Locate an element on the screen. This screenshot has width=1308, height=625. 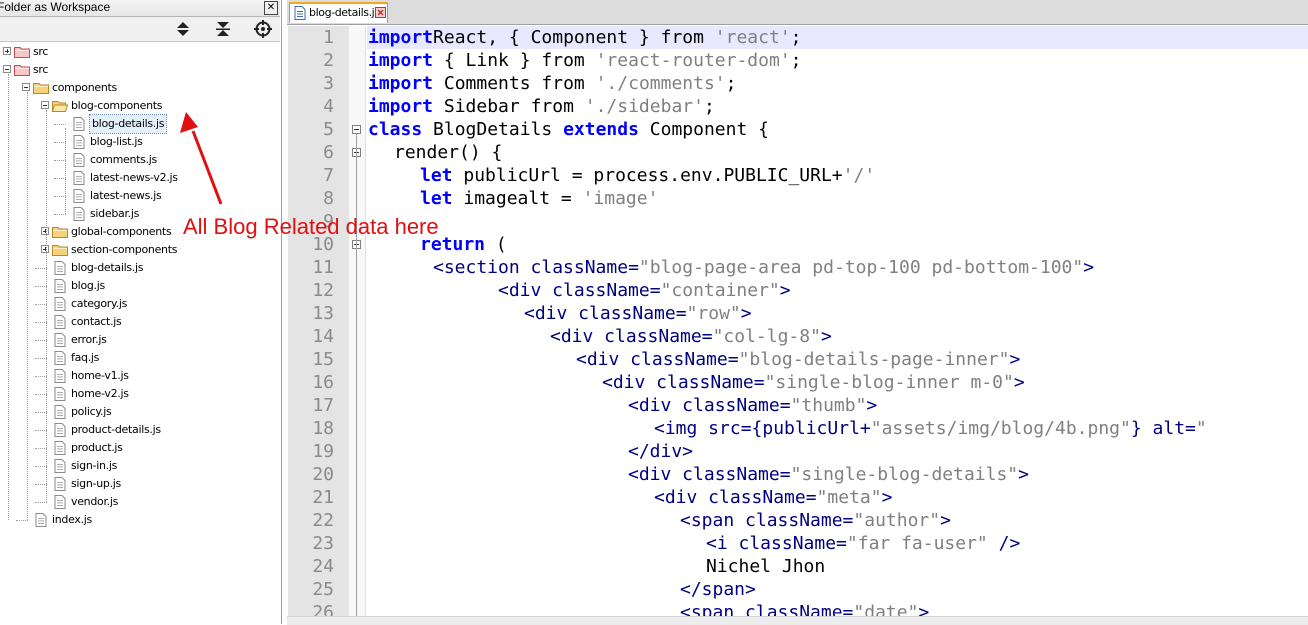
line-number: 12 is located at coordinates (323, 290).